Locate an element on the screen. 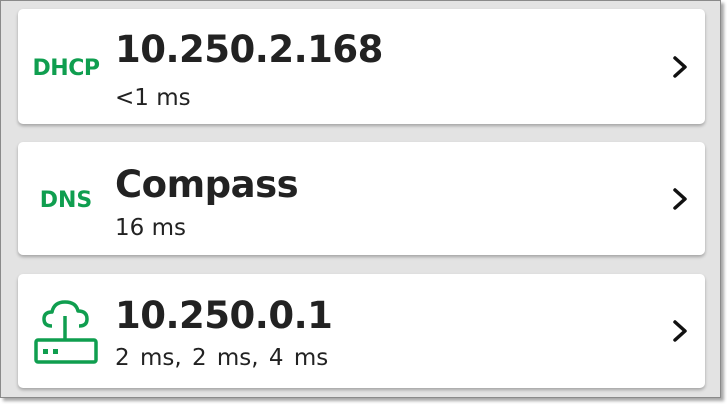 The width and height of the screenshot is (727, 404). dns-badge: DNS is located at coordinates (66, 200).